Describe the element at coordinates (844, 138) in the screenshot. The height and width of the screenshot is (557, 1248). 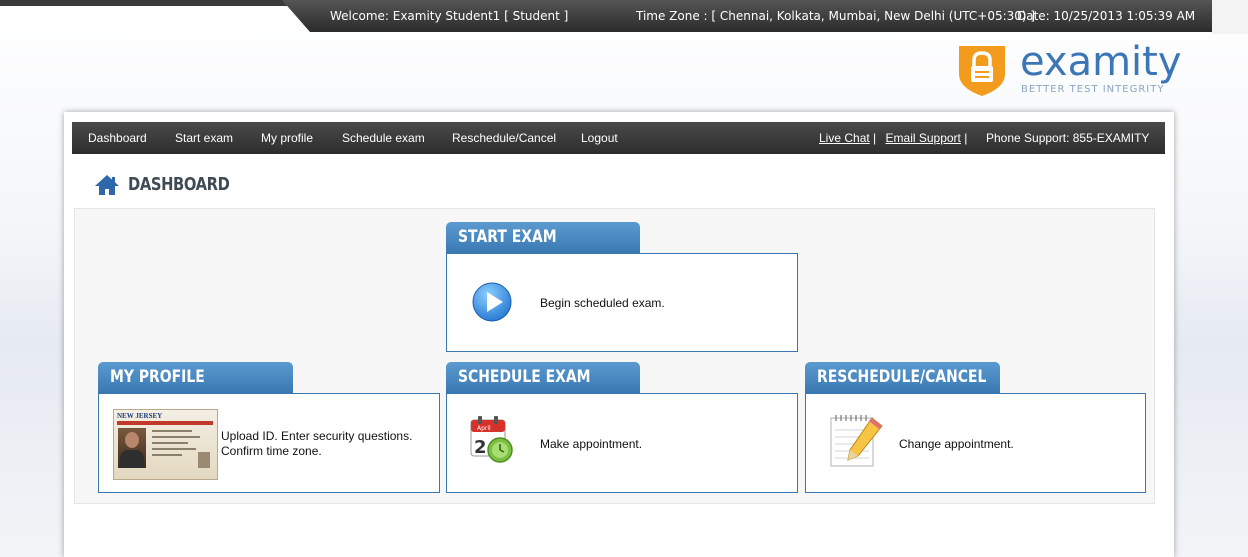
I see `live-chat-link: Live Chat` at that location.